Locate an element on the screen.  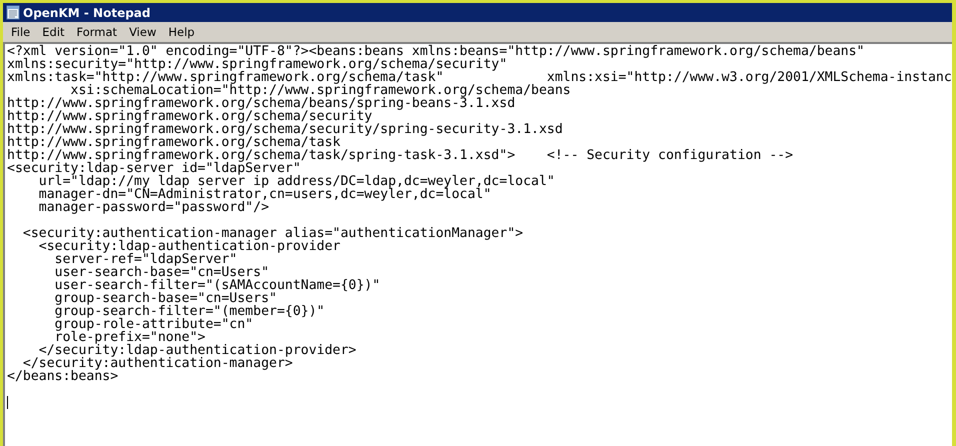
code-line: http://www.springframework.org/schema/task/spring-task-3.1.xsd"> <!-- Security configuration --> is located at coordinates (400, 155).